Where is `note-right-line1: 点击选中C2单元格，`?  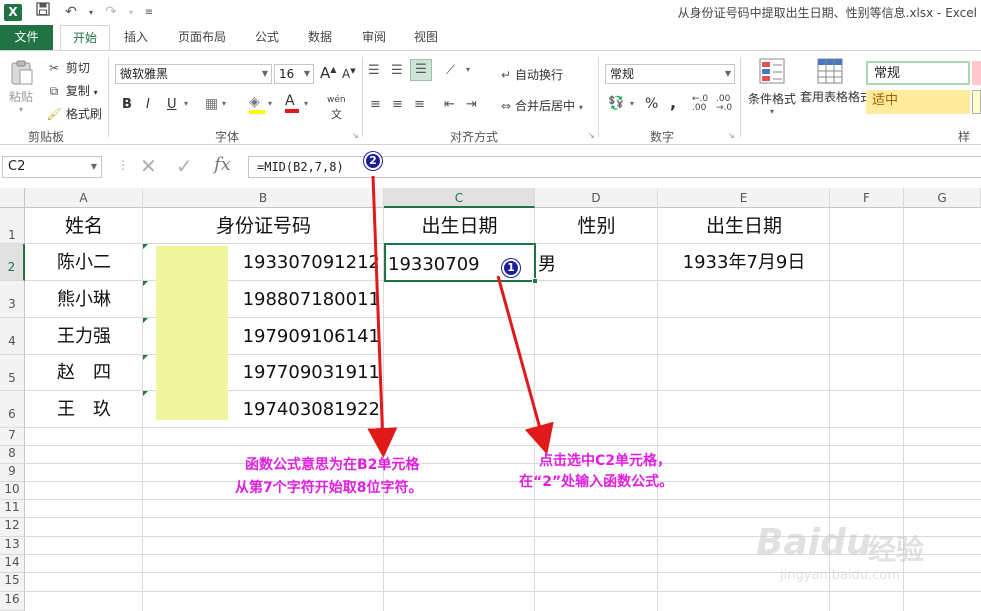
note-right-line1: 点击选中C2单元格， is located at coordinates (605, 461).